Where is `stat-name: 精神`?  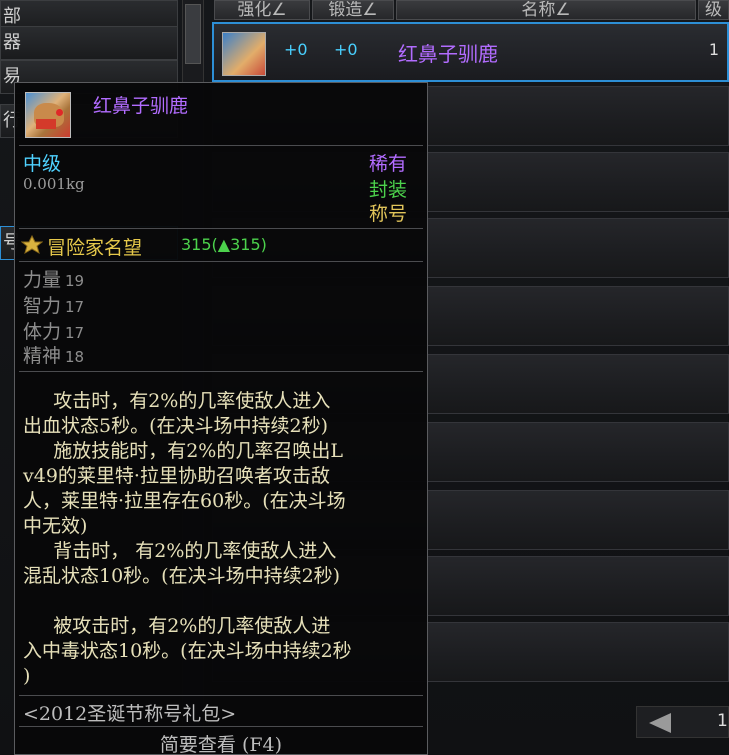 stat-name: 精神 is located at coordinates (42, 356).